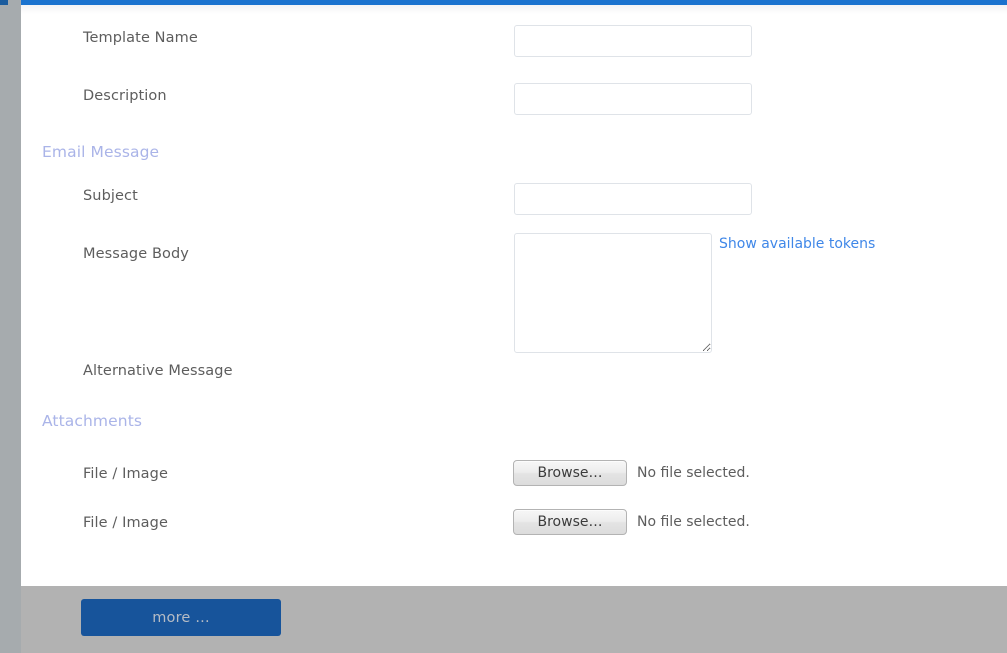  What do you see at coordinates (101, 152) in the screenshot?
I see `section-header-email-message: Email Message` at bounding box center [101, 152].